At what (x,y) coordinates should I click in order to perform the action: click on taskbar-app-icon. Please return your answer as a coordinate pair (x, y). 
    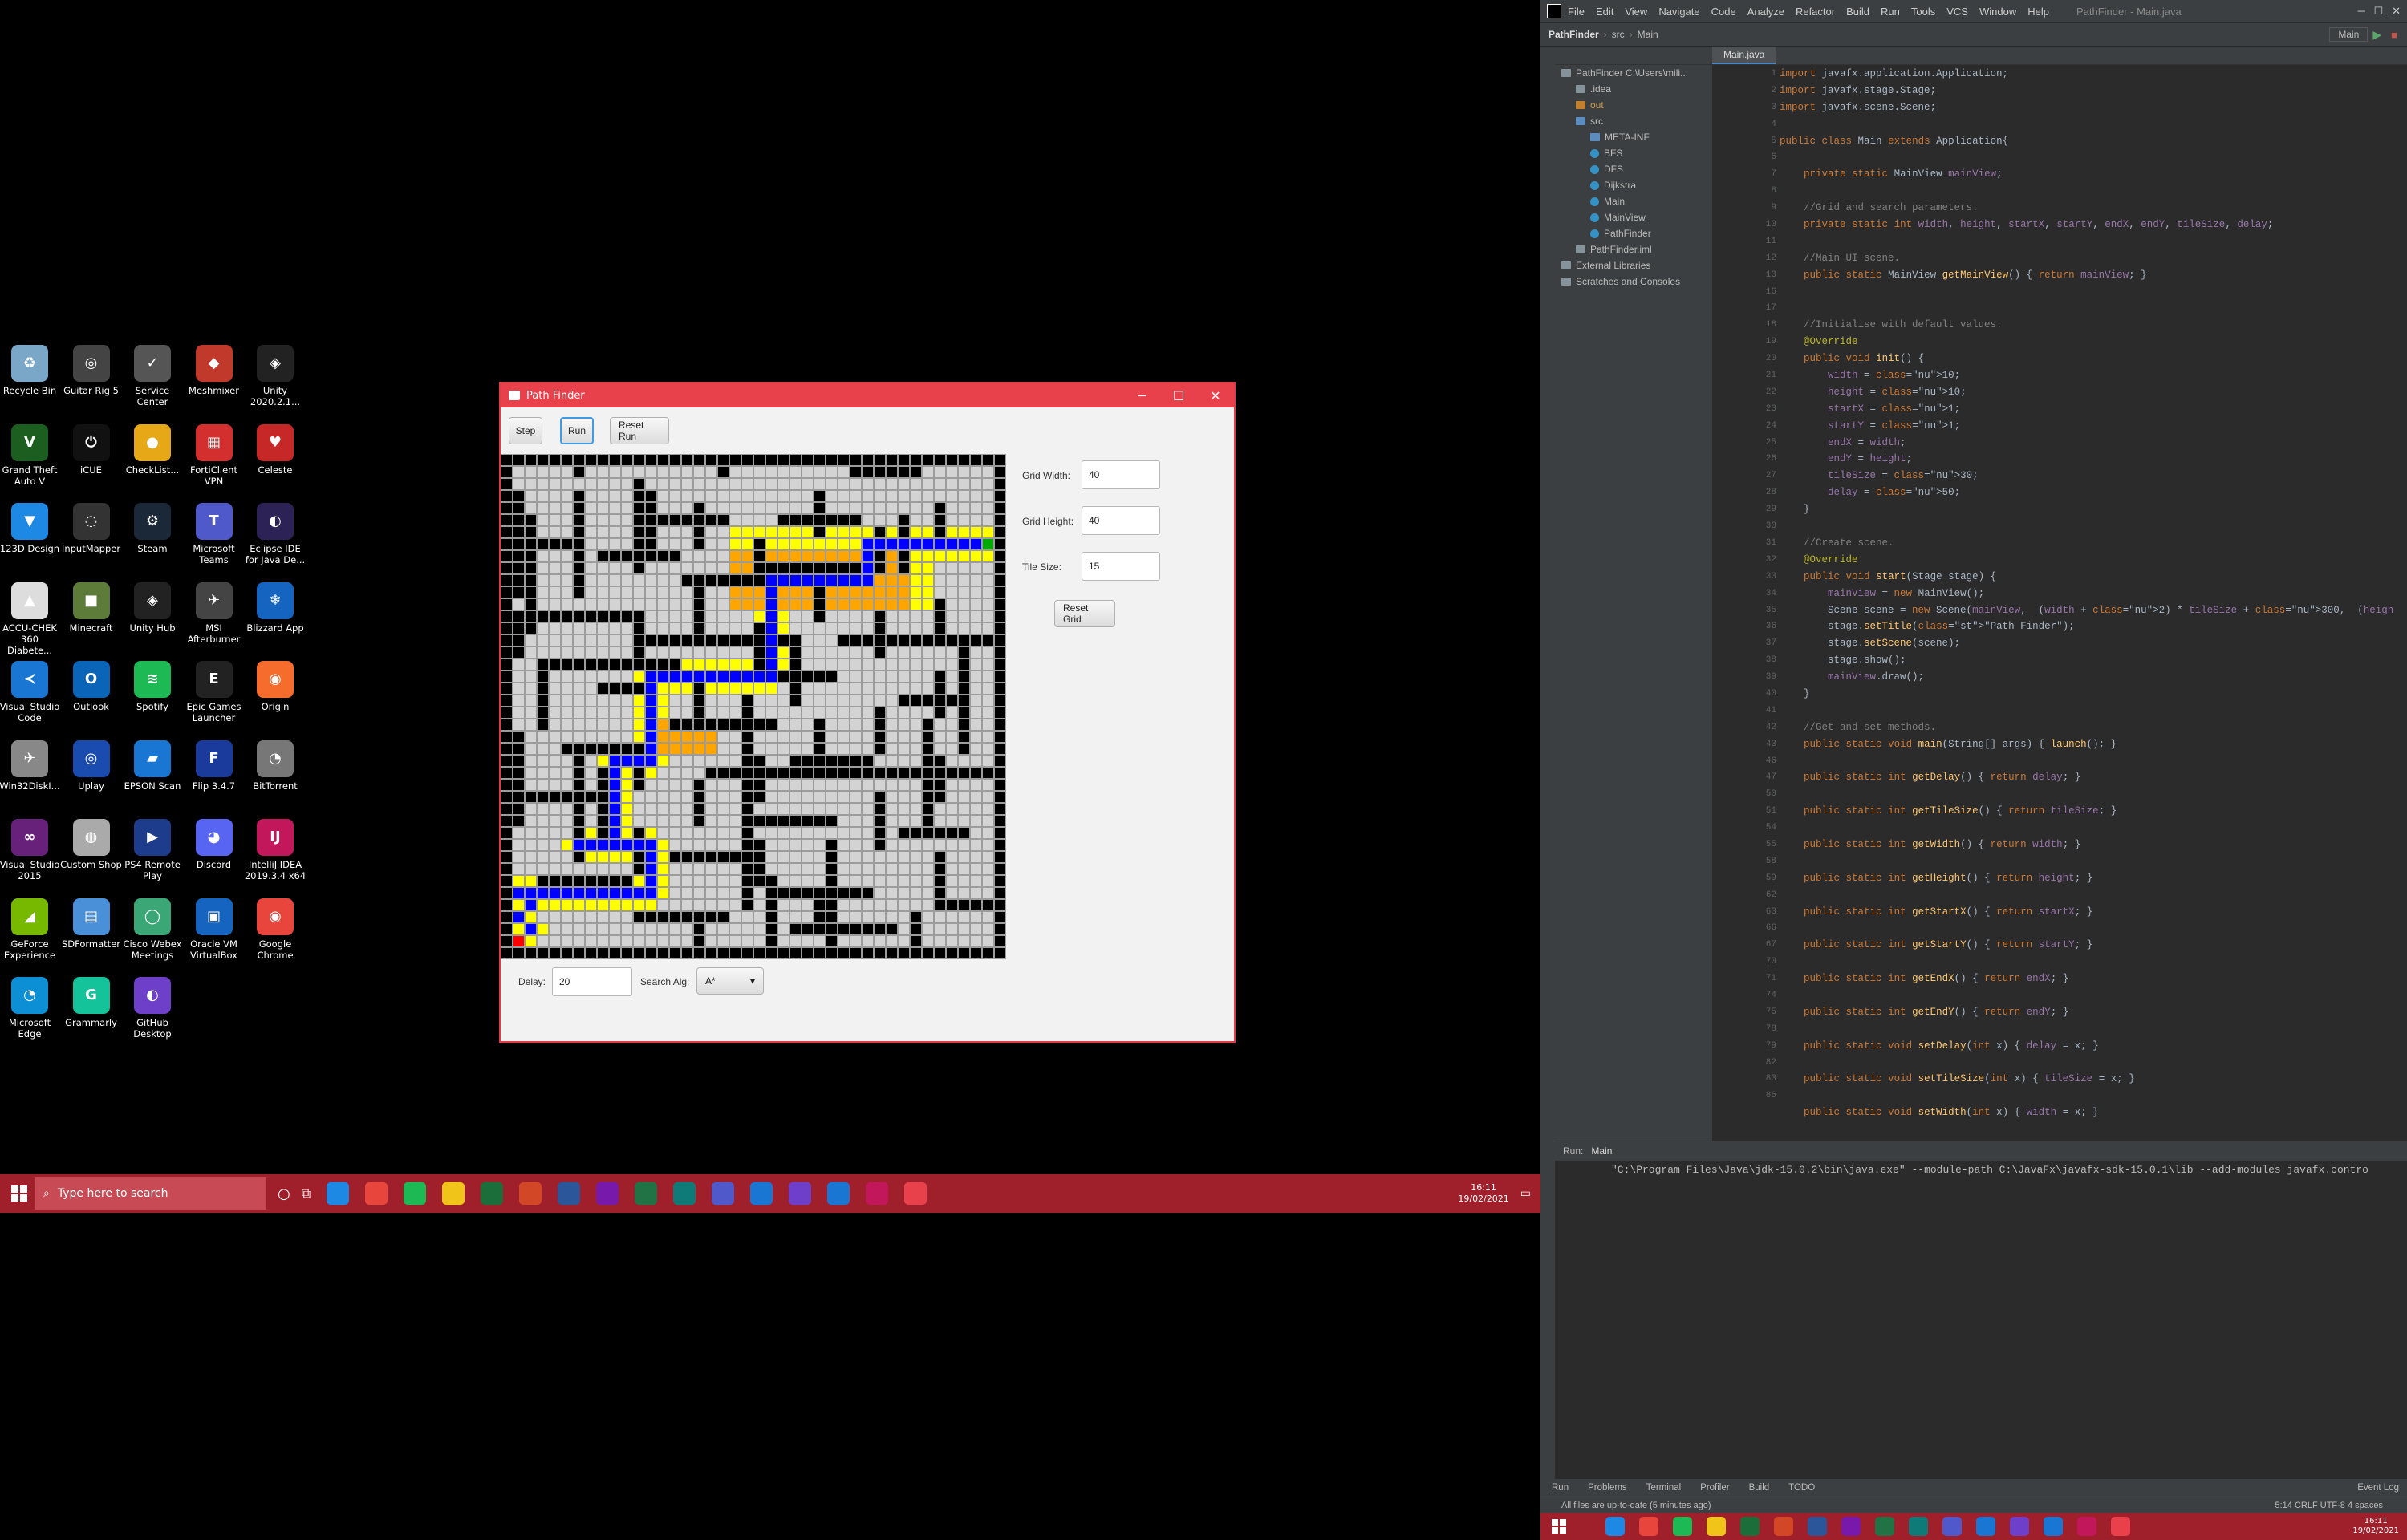
    Looking at the image, I should click on (1986, 1526).